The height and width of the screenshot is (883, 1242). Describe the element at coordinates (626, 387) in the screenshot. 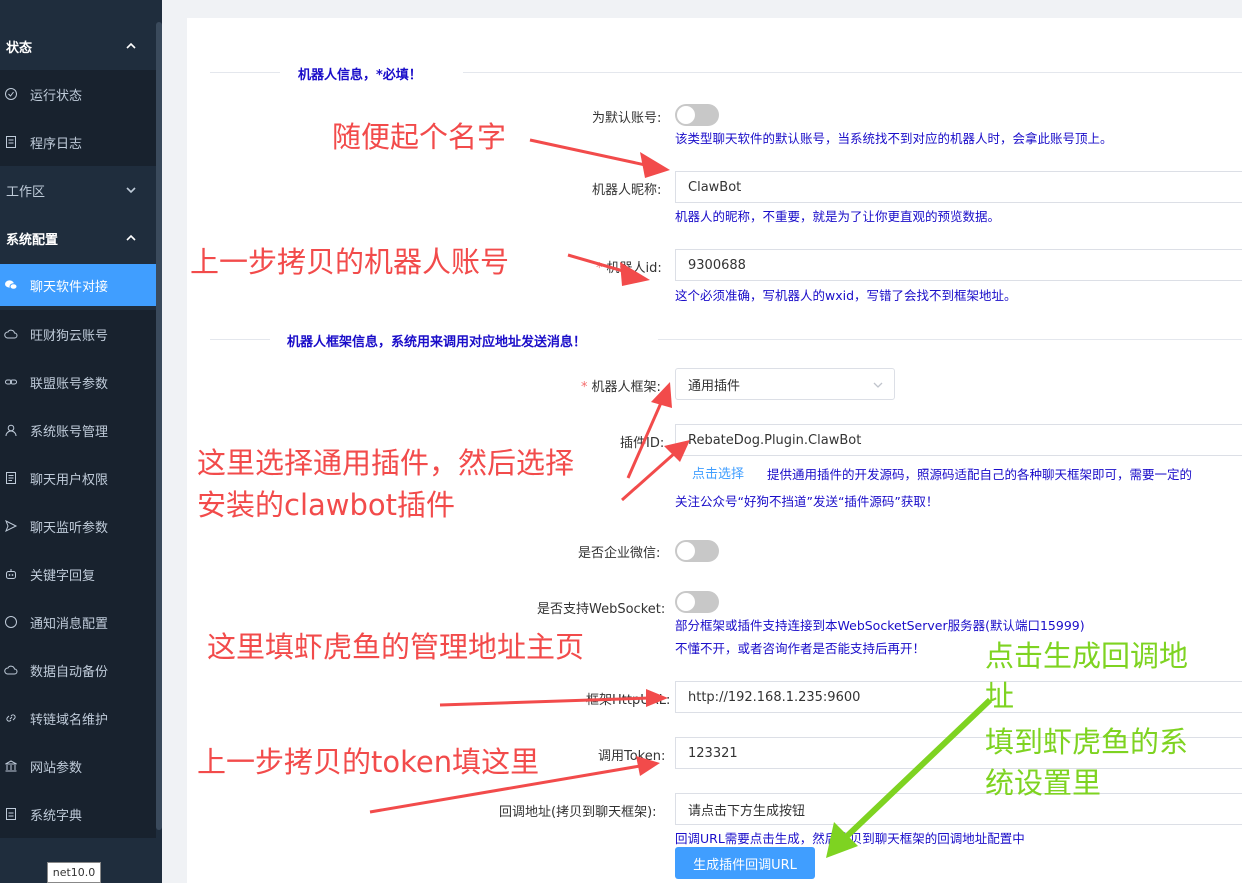

I see `framework-label-text: 机器人框架:` at that location.